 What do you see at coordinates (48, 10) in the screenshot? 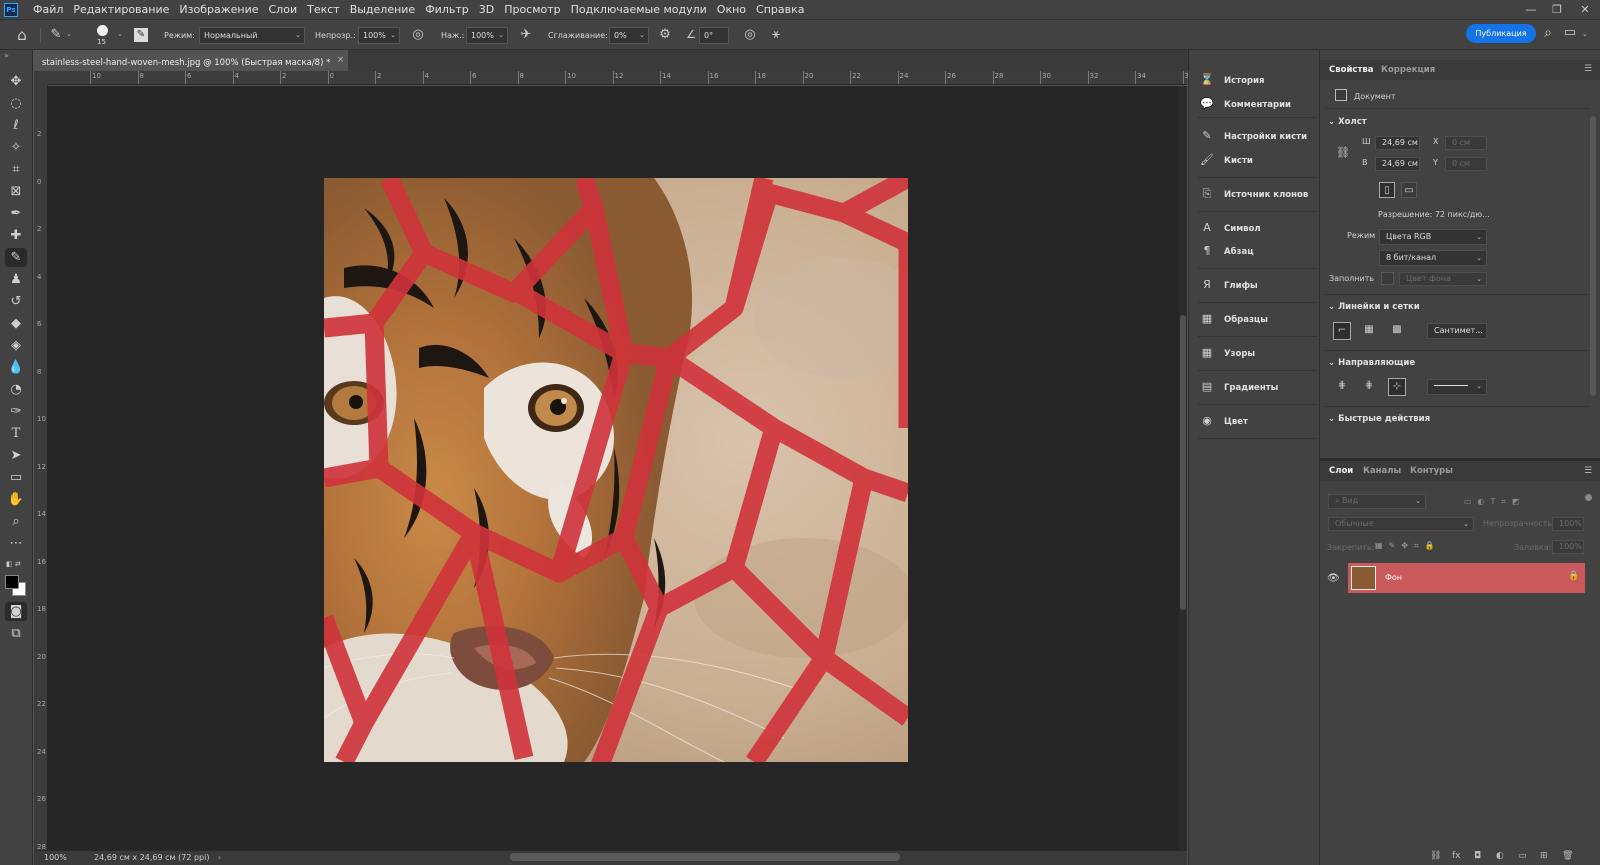
I see `menu-item: Файл` at bounding box center [48, 10].